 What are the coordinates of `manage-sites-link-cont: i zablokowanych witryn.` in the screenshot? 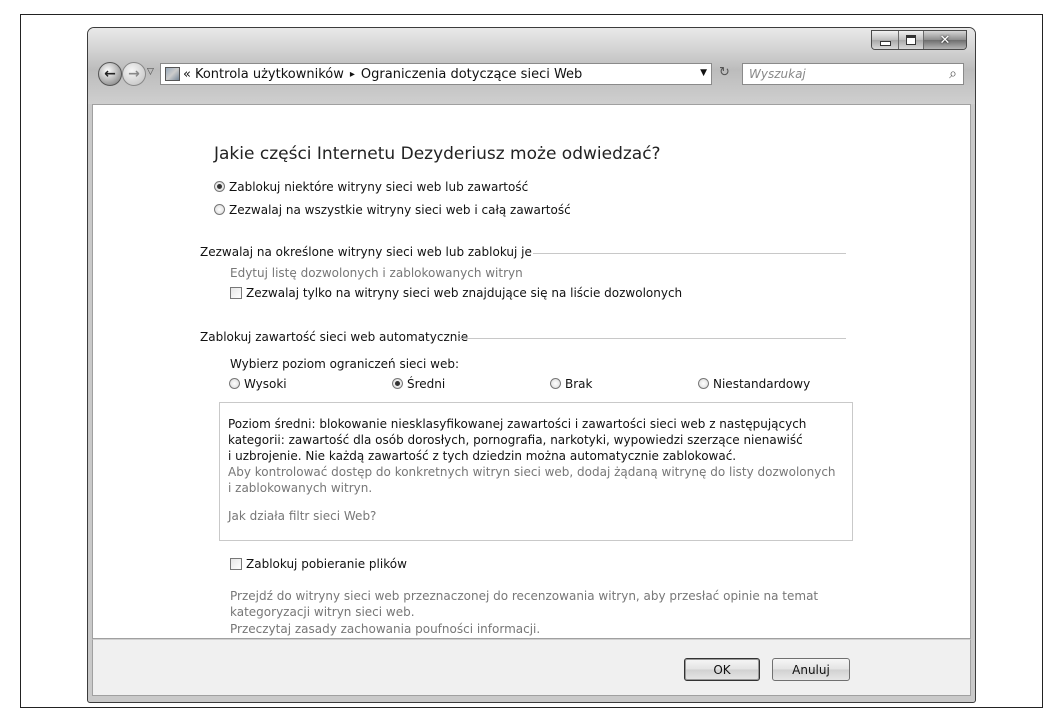 It's located at (300, 488).